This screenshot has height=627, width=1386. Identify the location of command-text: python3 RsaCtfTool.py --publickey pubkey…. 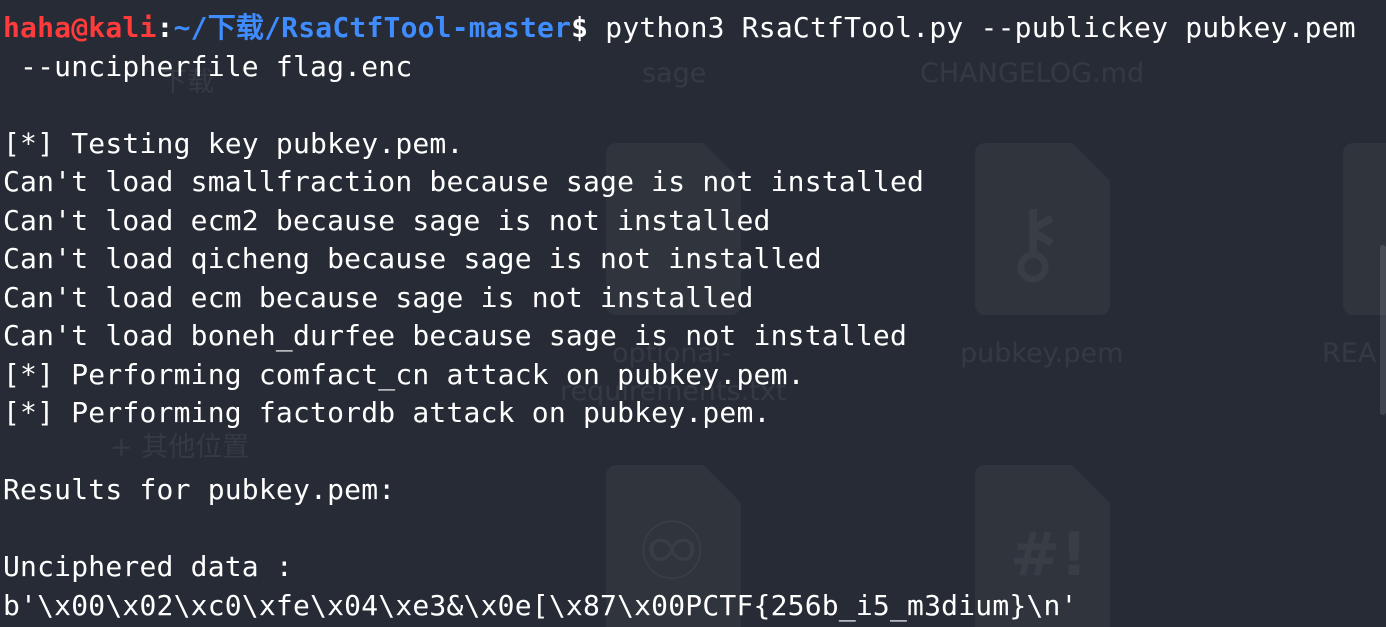
(972, 27).